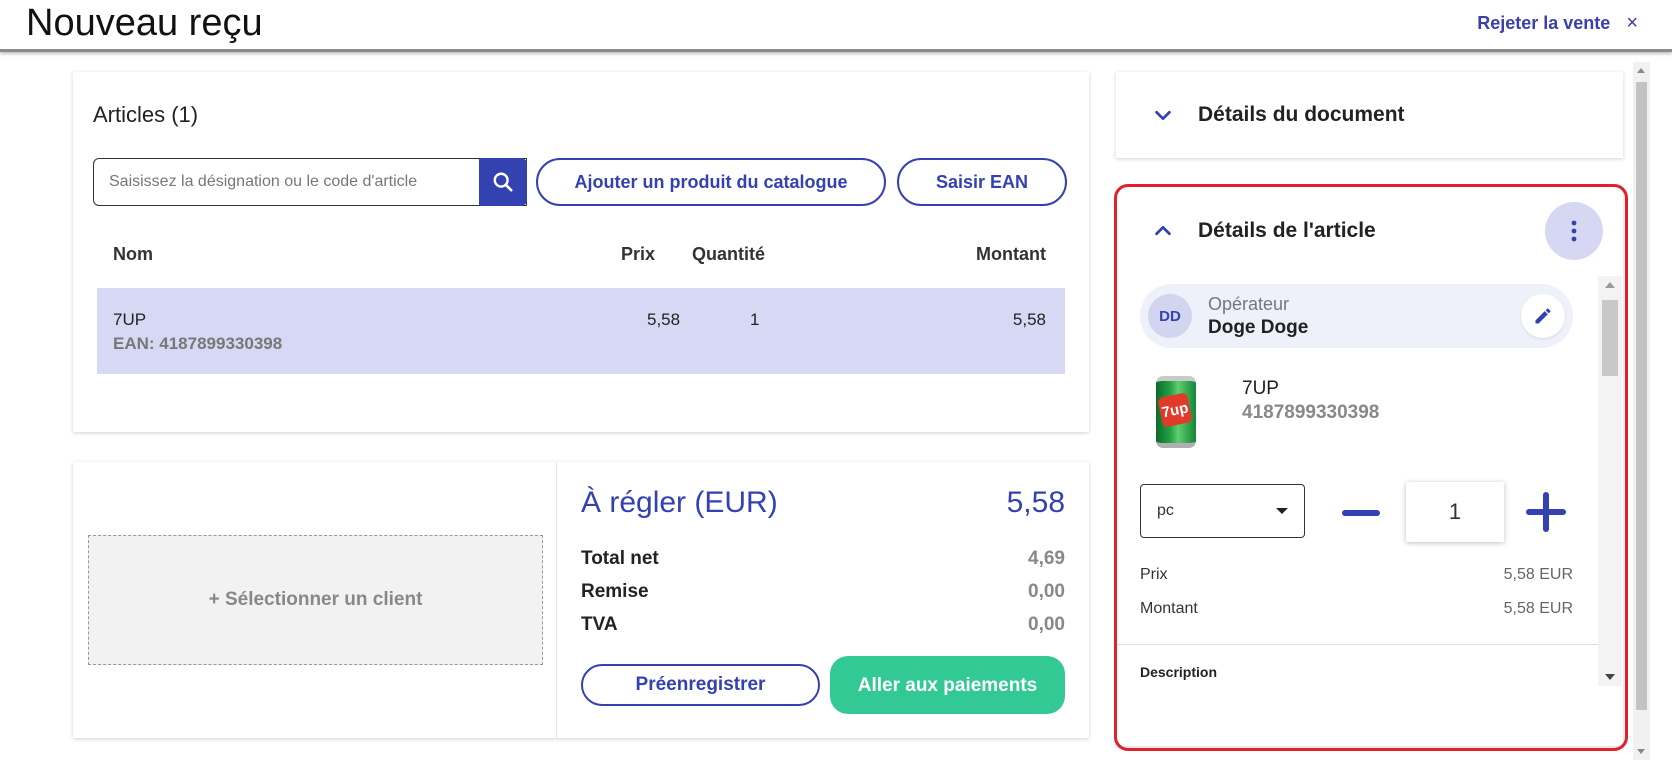  What do you see at coordinates (1046, 591) in the screenshot?
I see `discount-value: 0,00` at bounding box center [1046, 591].